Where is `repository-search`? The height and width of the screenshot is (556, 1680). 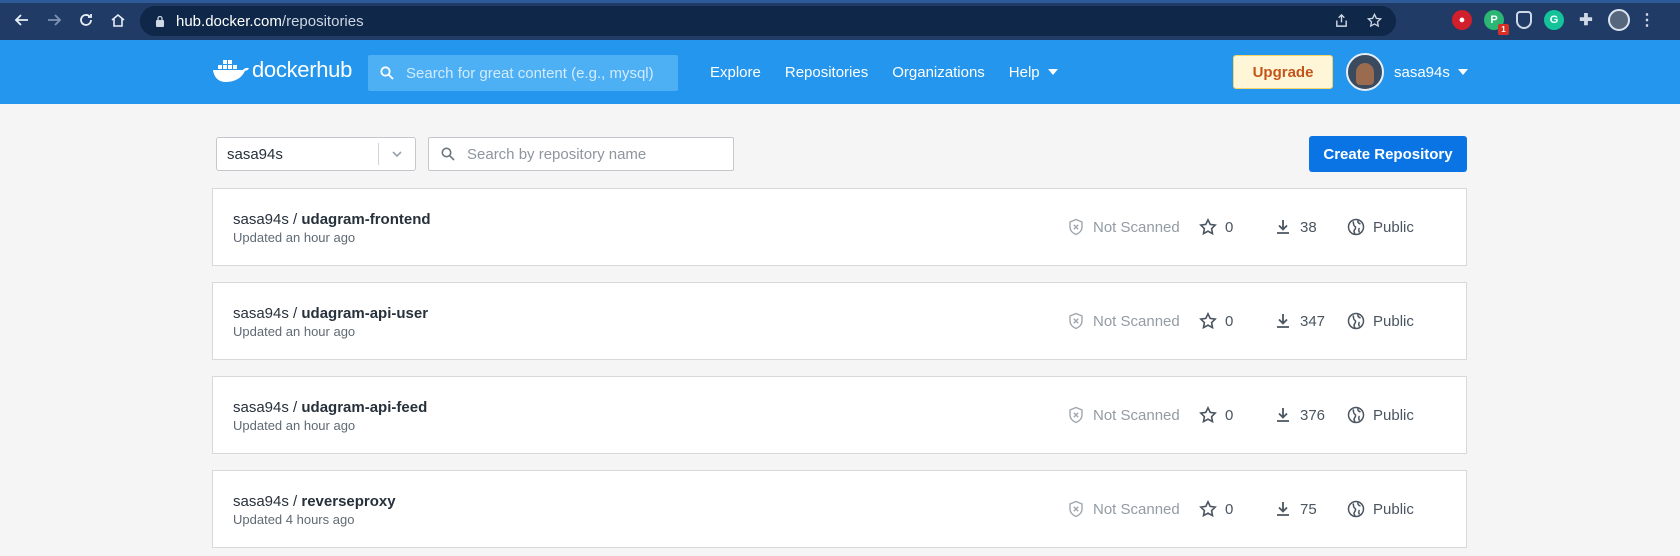 repository-search is located at coordinates (581, 154).